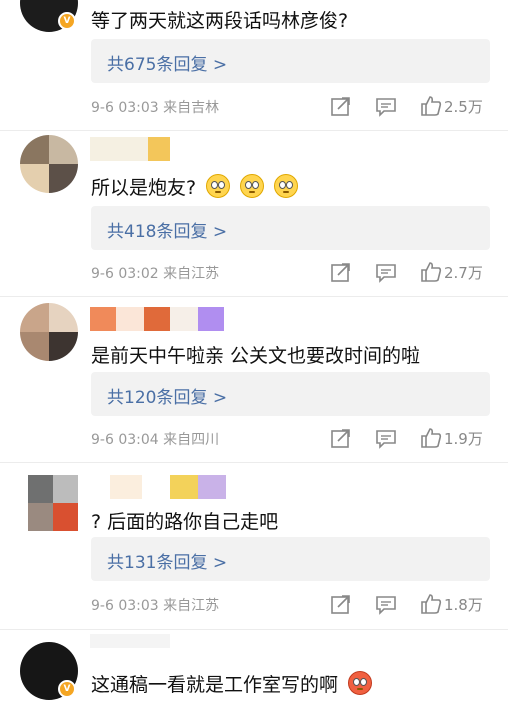 The image size is (508, 701). Describe the element at coordinates (256, 356) in the screenshot. I see `comment-text: 是前天中午啦亲 公关文也要改时间的啦` at that location.